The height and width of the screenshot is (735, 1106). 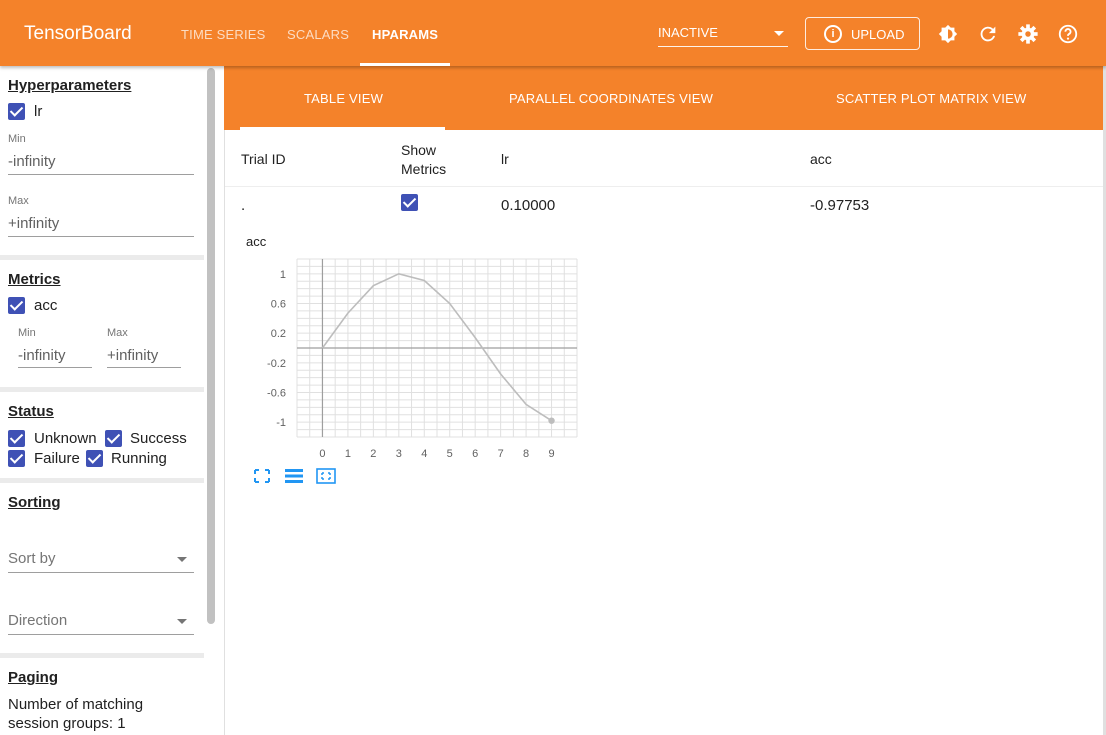 What do you see at coordinates (223, 34) in the screenshot?
I see `tab-time-series: TIME SERIES` at bounding box center [223, 34].